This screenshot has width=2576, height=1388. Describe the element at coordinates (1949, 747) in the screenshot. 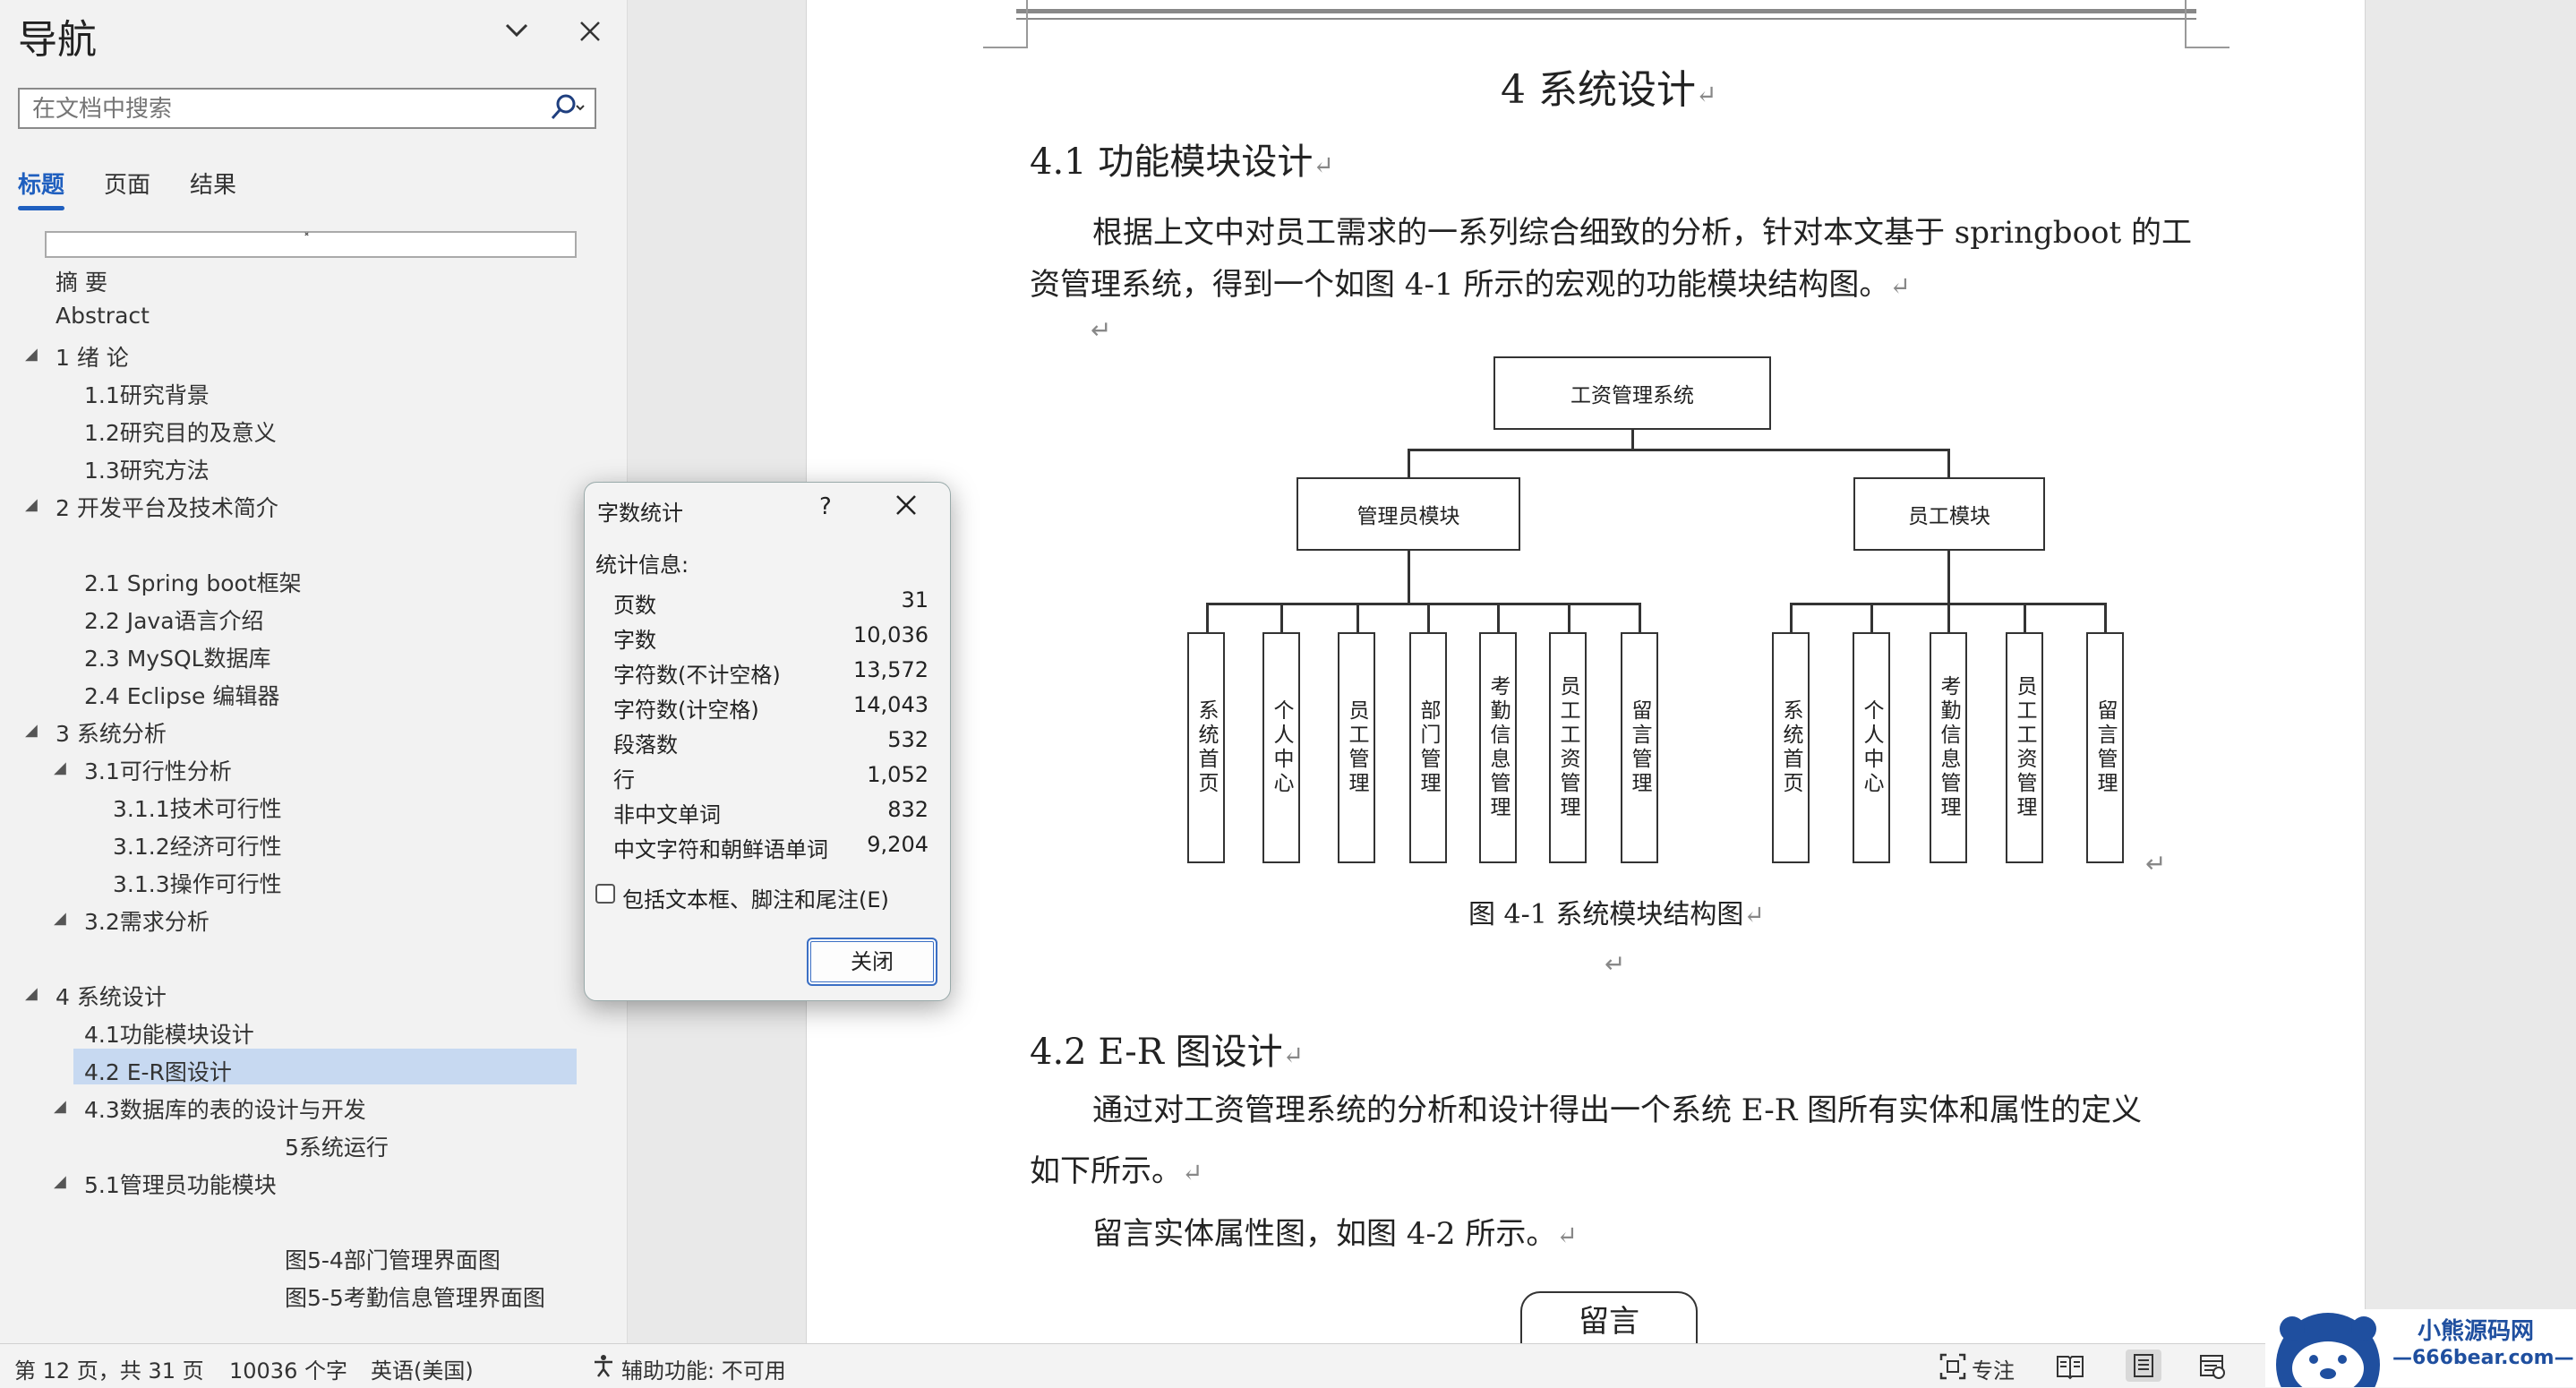

I see `diagram-staff-child: 考勤信息管理` at that location.